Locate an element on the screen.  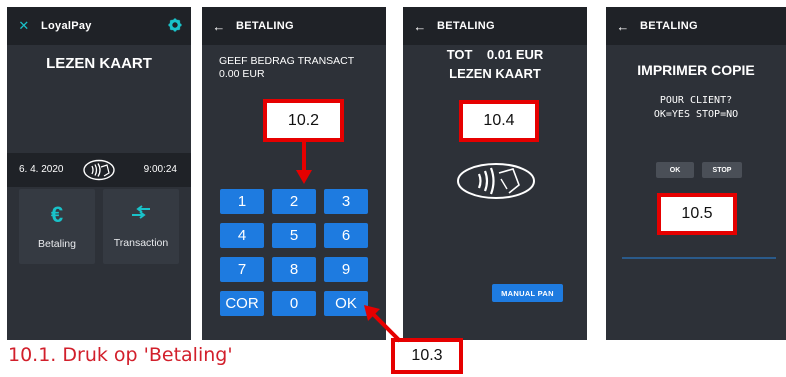
tile-transaction: Transaction is located at coordinates (141, 226).